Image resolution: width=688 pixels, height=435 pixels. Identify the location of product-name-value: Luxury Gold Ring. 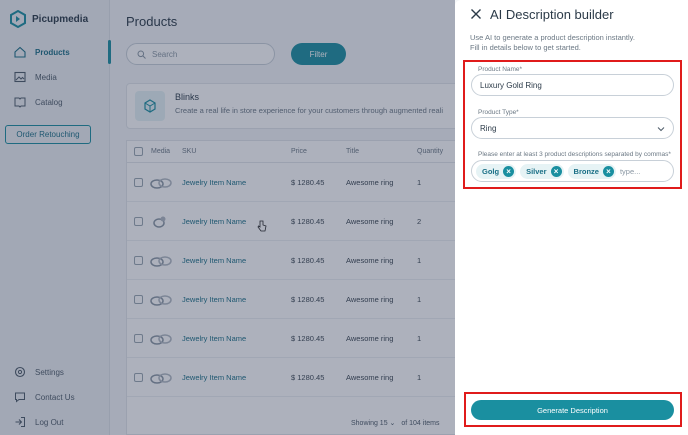
(511, 85).